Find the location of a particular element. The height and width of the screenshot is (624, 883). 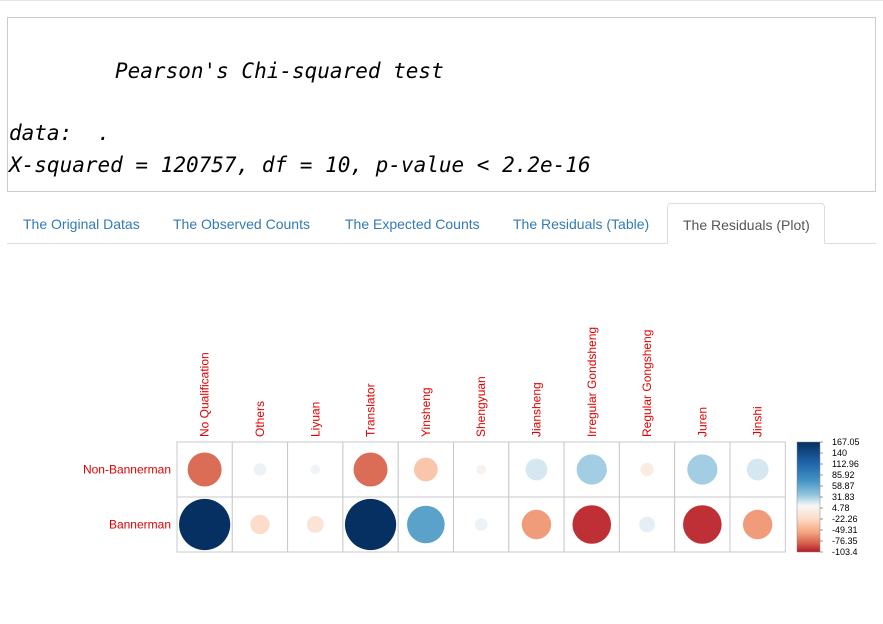

data-line: data: . is located at coordinates (60, 133).